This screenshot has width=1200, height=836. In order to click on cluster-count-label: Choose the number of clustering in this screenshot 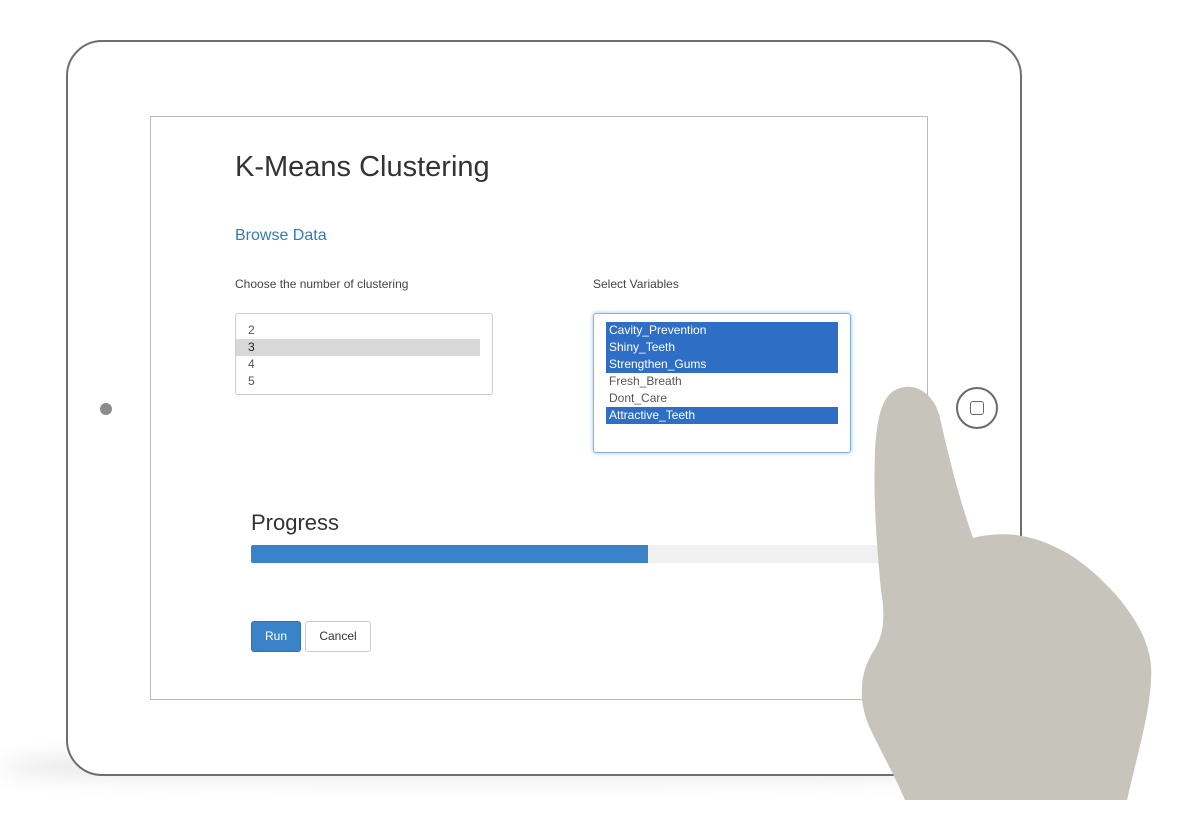, I will do `click(322, 284)`.